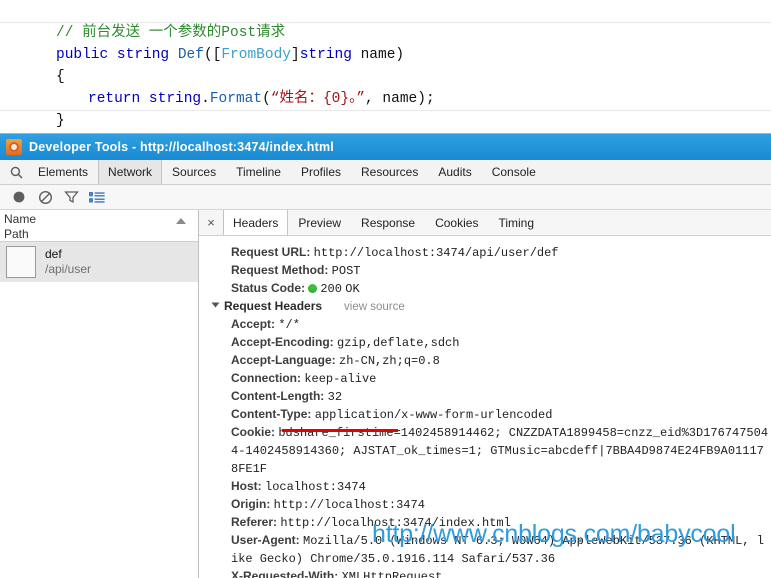  I want to click on tab-timeline: Timeline, so click(258, 172).